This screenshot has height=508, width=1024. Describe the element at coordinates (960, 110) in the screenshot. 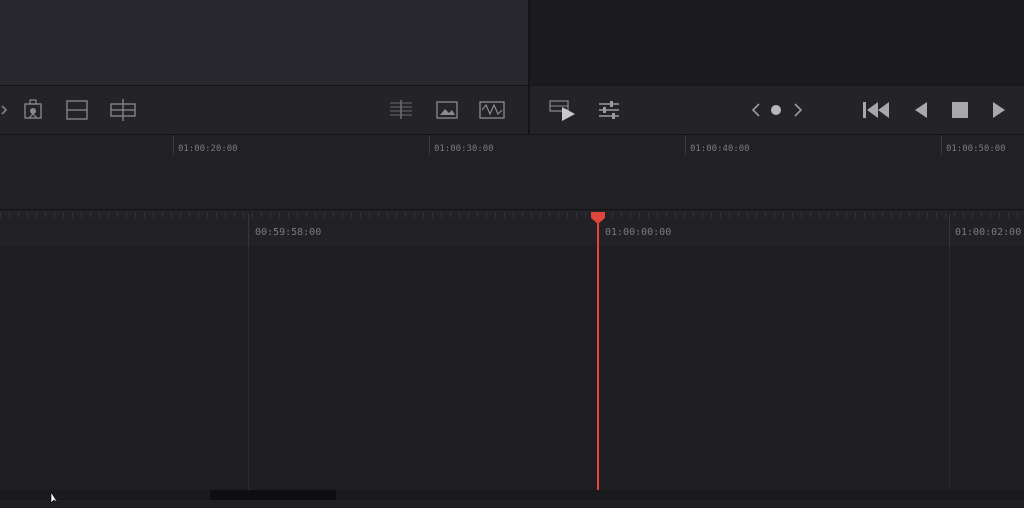

I see `stop-icon` at that location.